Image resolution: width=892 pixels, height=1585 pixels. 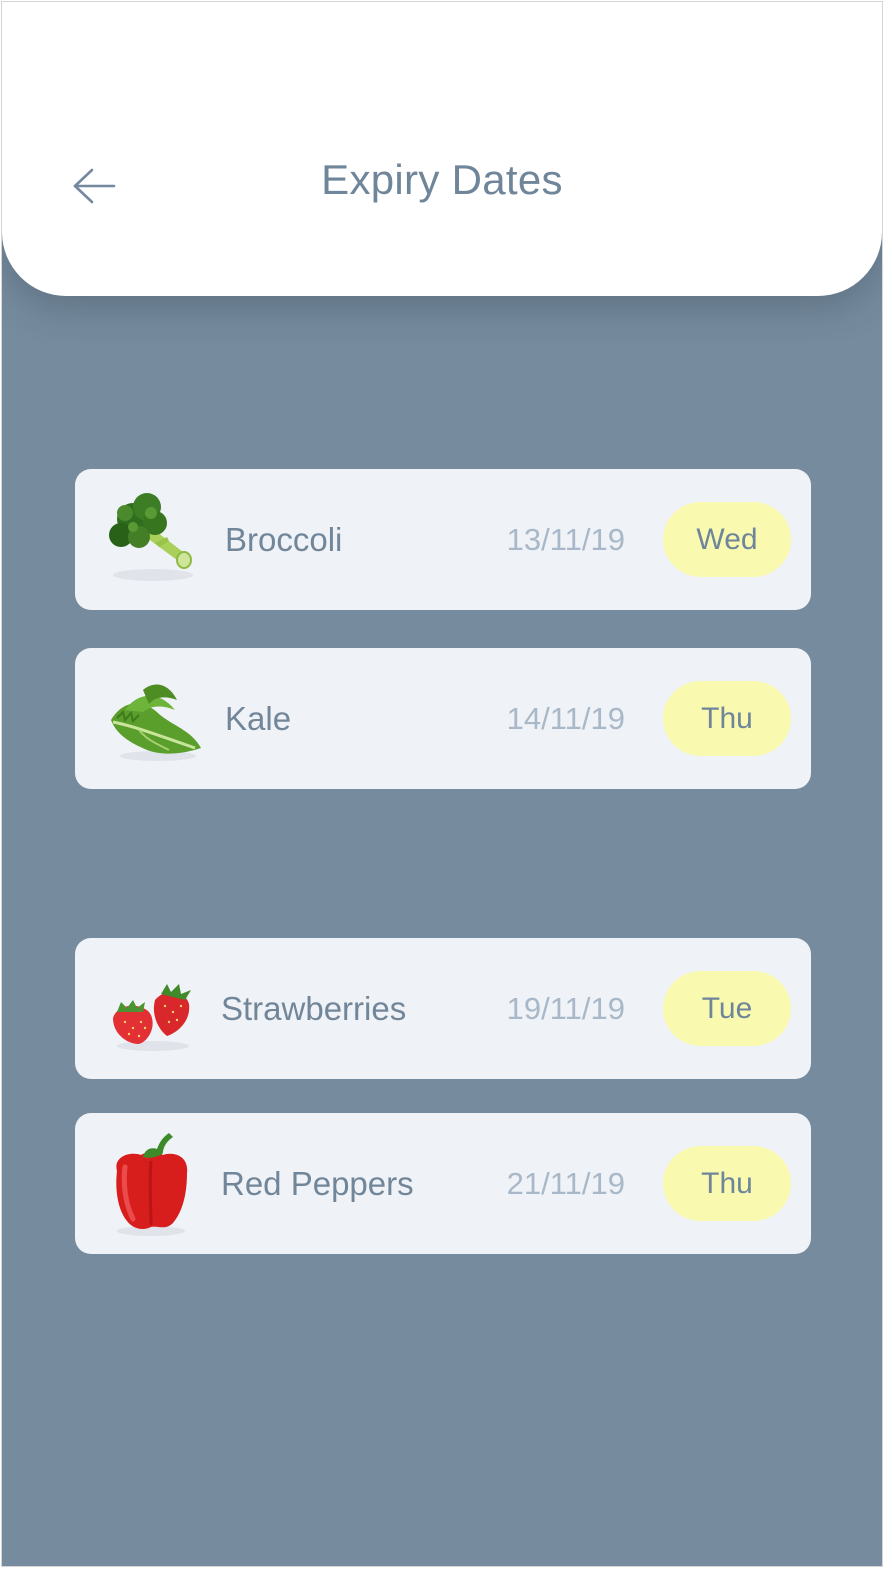 What do you see at coordinates (443, 718) in the screenshot?
I see `expiry-item-kale: Kale 14/11/19 Thu` at bounding box center [443, 718].